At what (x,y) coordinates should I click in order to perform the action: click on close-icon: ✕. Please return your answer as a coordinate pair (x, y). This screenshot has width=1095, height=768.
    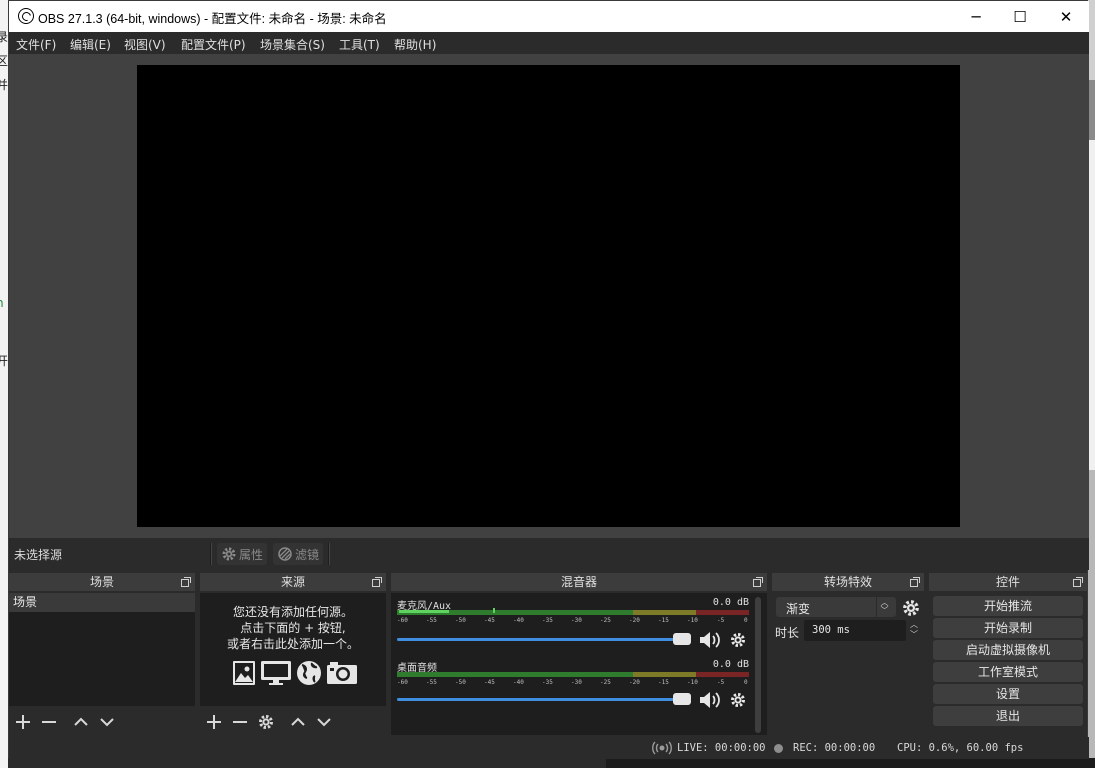
    Looking at the image, I should click on (1066, 16).